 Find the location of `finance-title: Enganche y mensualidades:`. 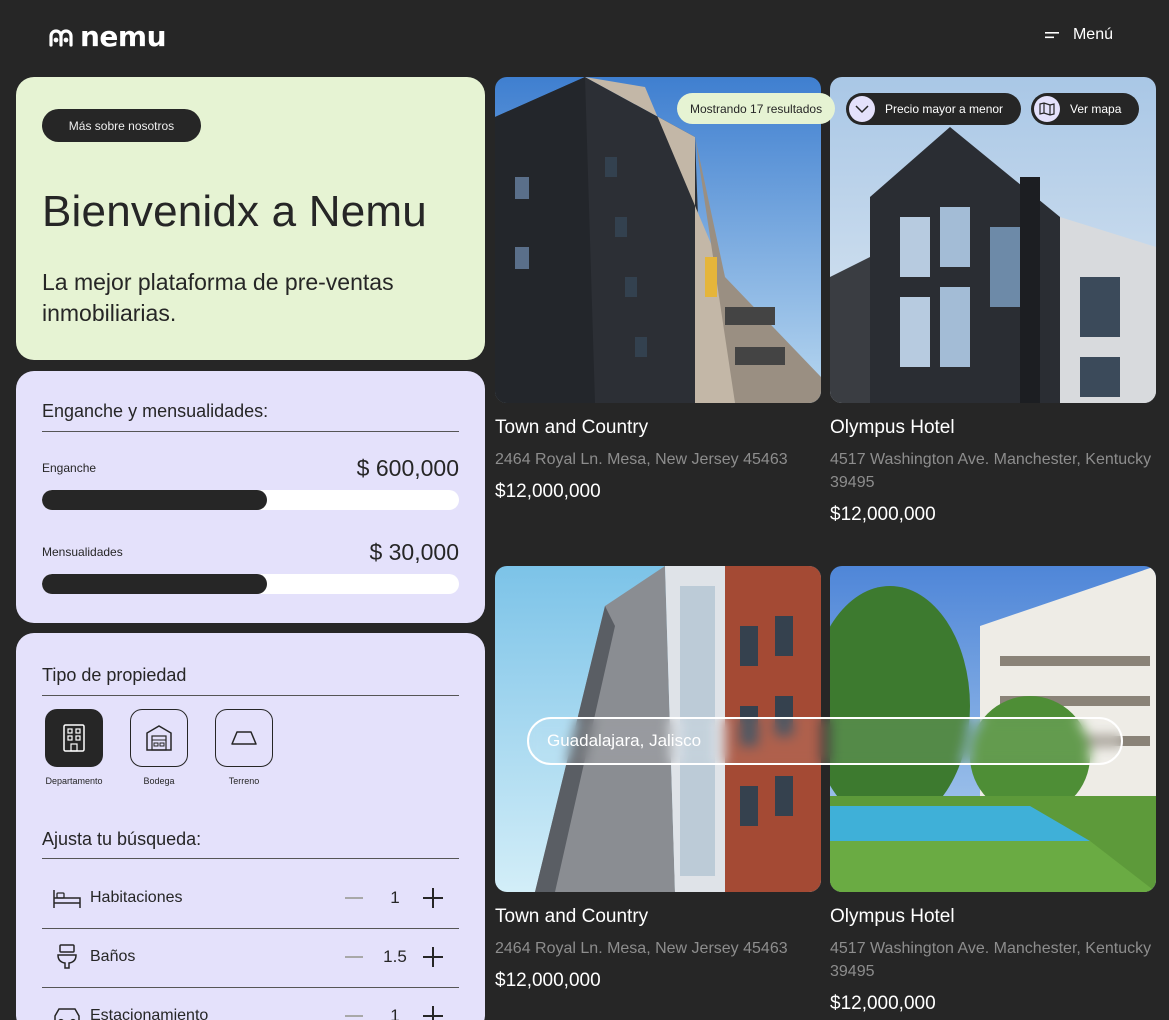

finance-title: Enganche y mensualidades: is located at coordinates (155, 411).